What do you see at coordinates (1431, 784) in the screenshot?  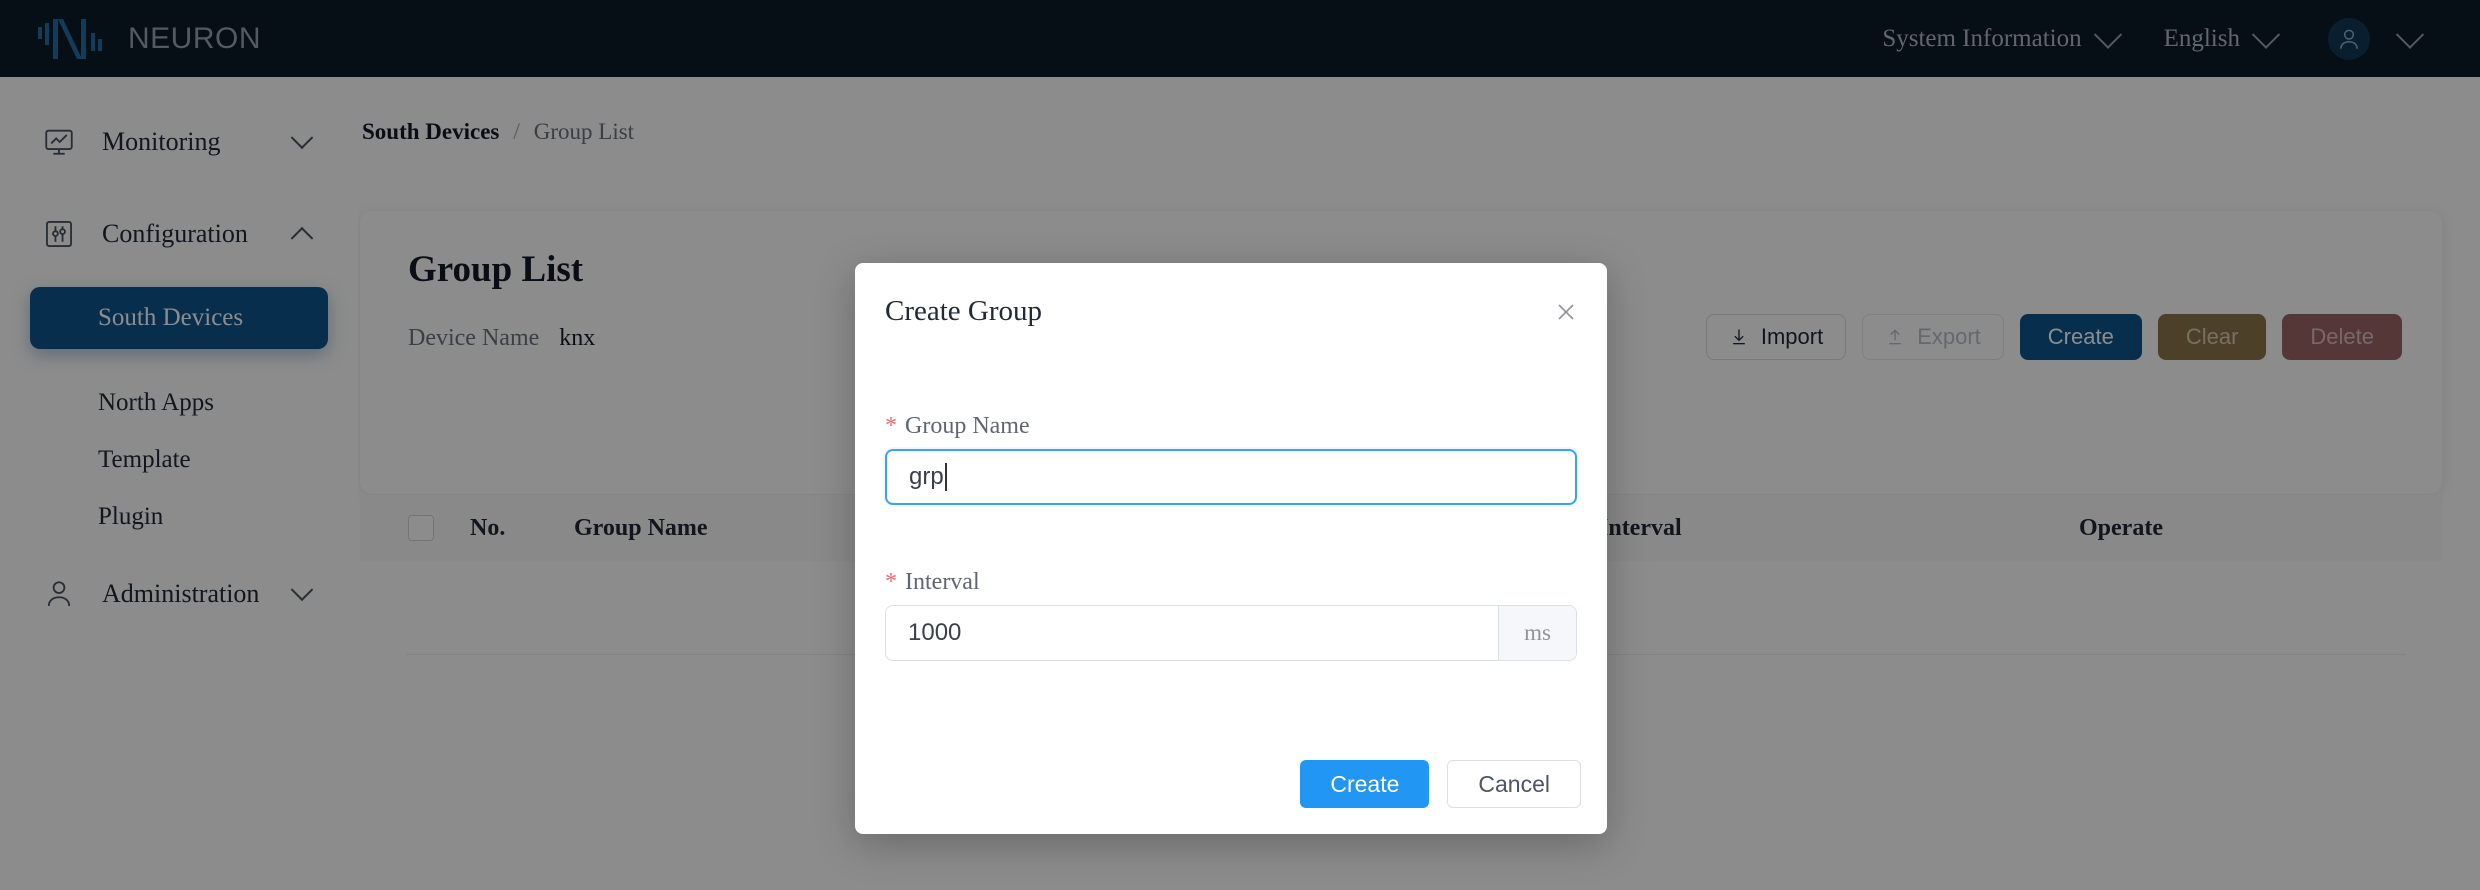 I see `dialog-footer: Create Cancel` at bounding box center [1431, 784].